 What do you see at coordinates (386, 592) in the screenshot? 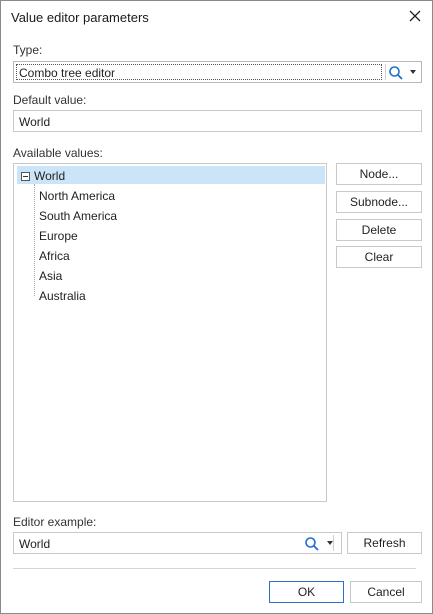
I see `cancel-button: Cancel` at bounding box center [386, 592].